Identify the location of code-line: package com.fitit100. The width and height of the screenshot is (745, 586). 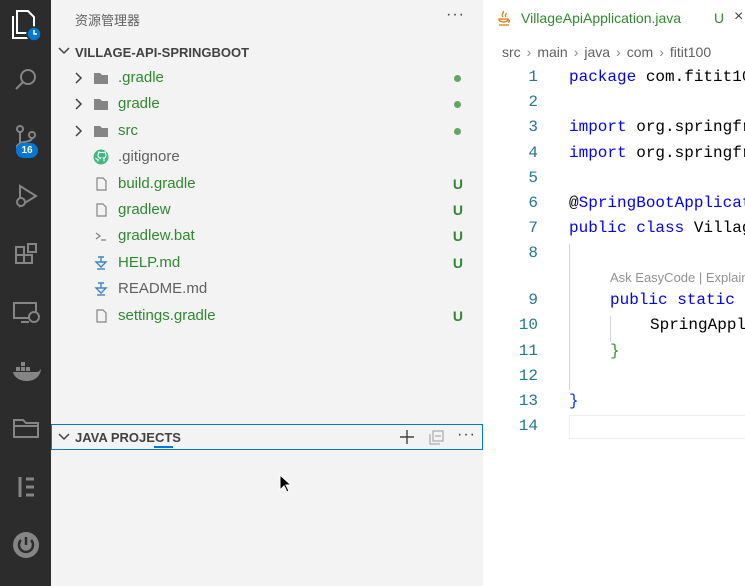
(657, 77).